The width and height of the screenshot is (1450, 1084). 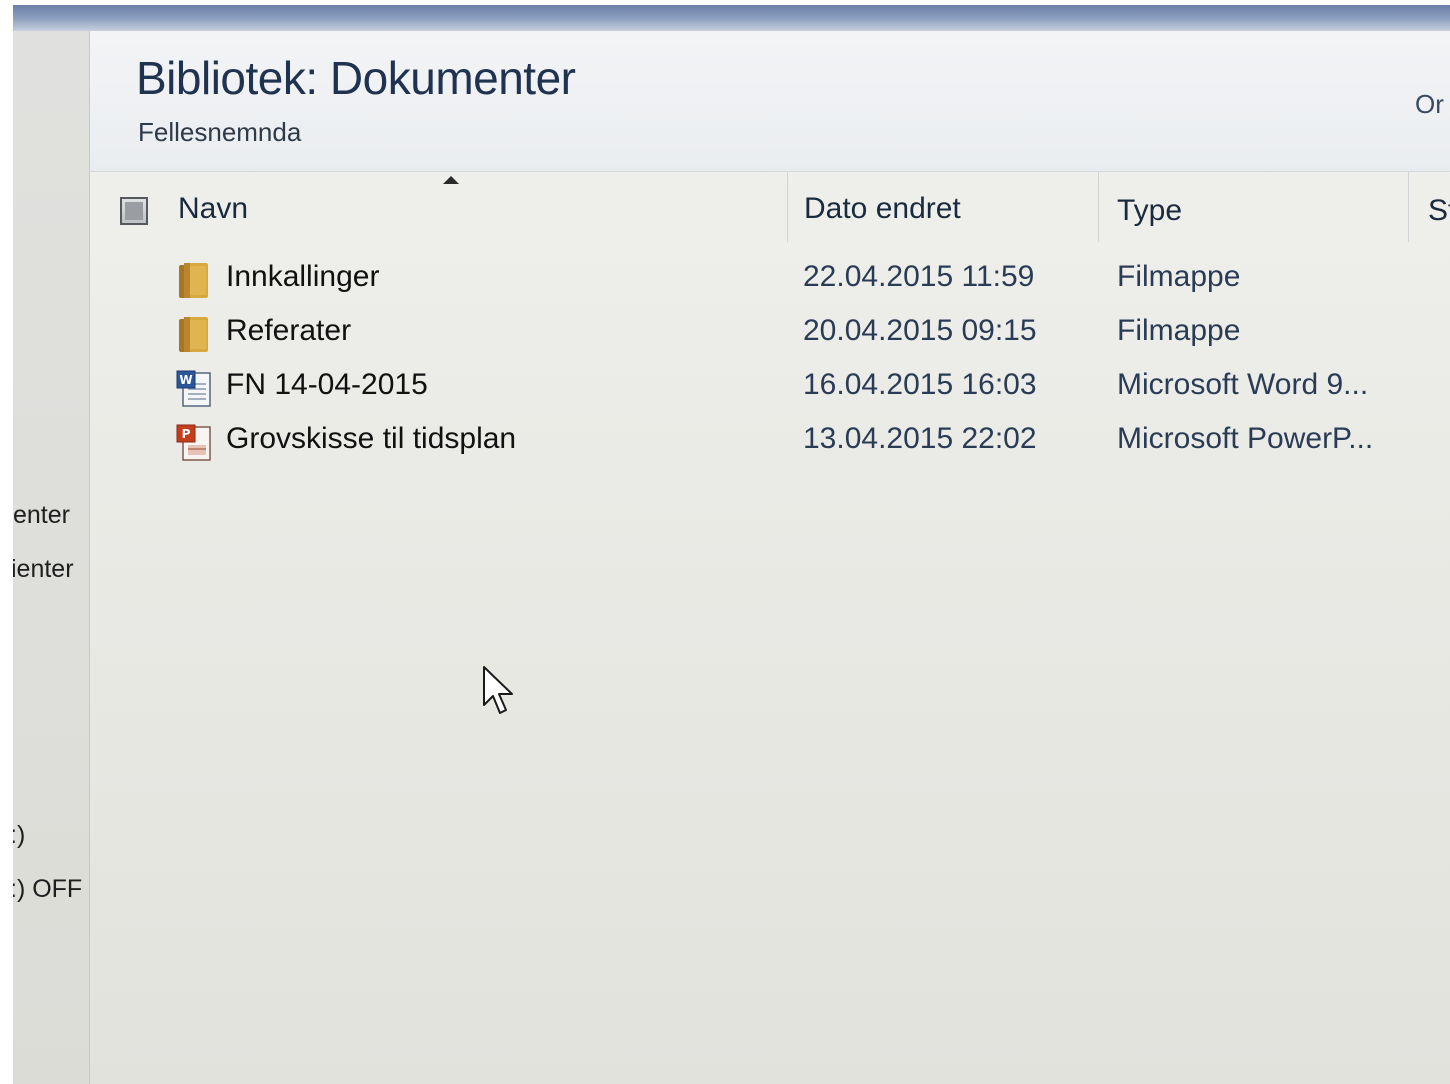 What do you see at coordinates (1429, 104) in the screenshot?
I see `arrange-by-link: Or` at bounding box center [1429, 104].